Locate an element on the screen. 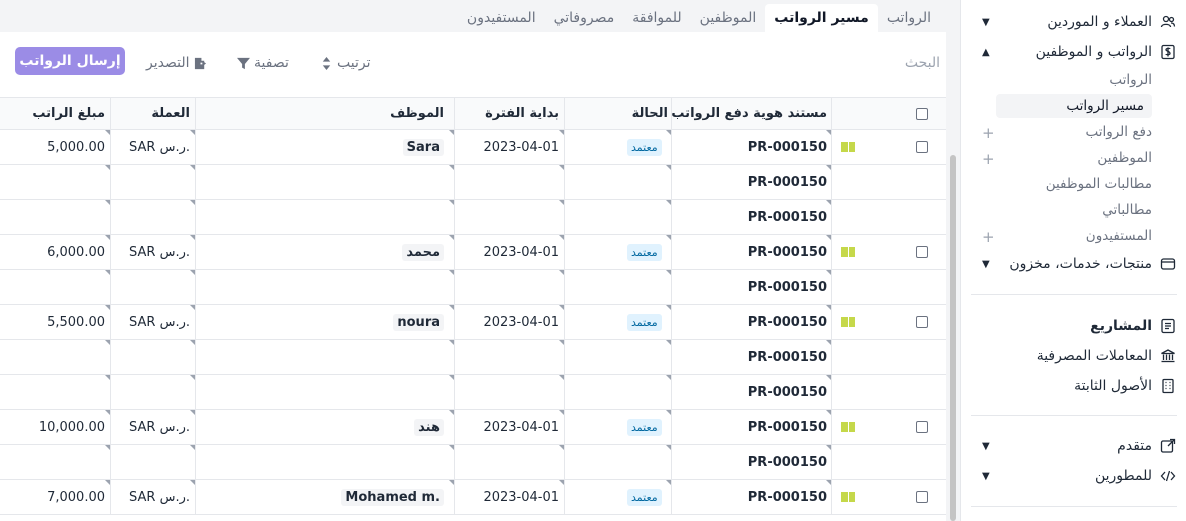 This screenshot has width=1186, height=521. header-employee: الموظف is located at coordinates (325, 113).